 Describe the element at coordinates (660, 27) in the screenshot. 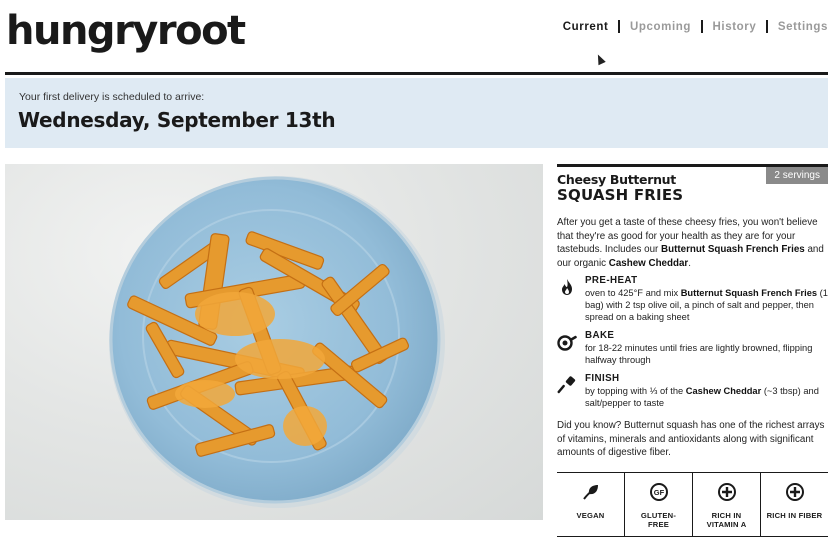

I see `nav-upcoming: Upcoming` at that location.